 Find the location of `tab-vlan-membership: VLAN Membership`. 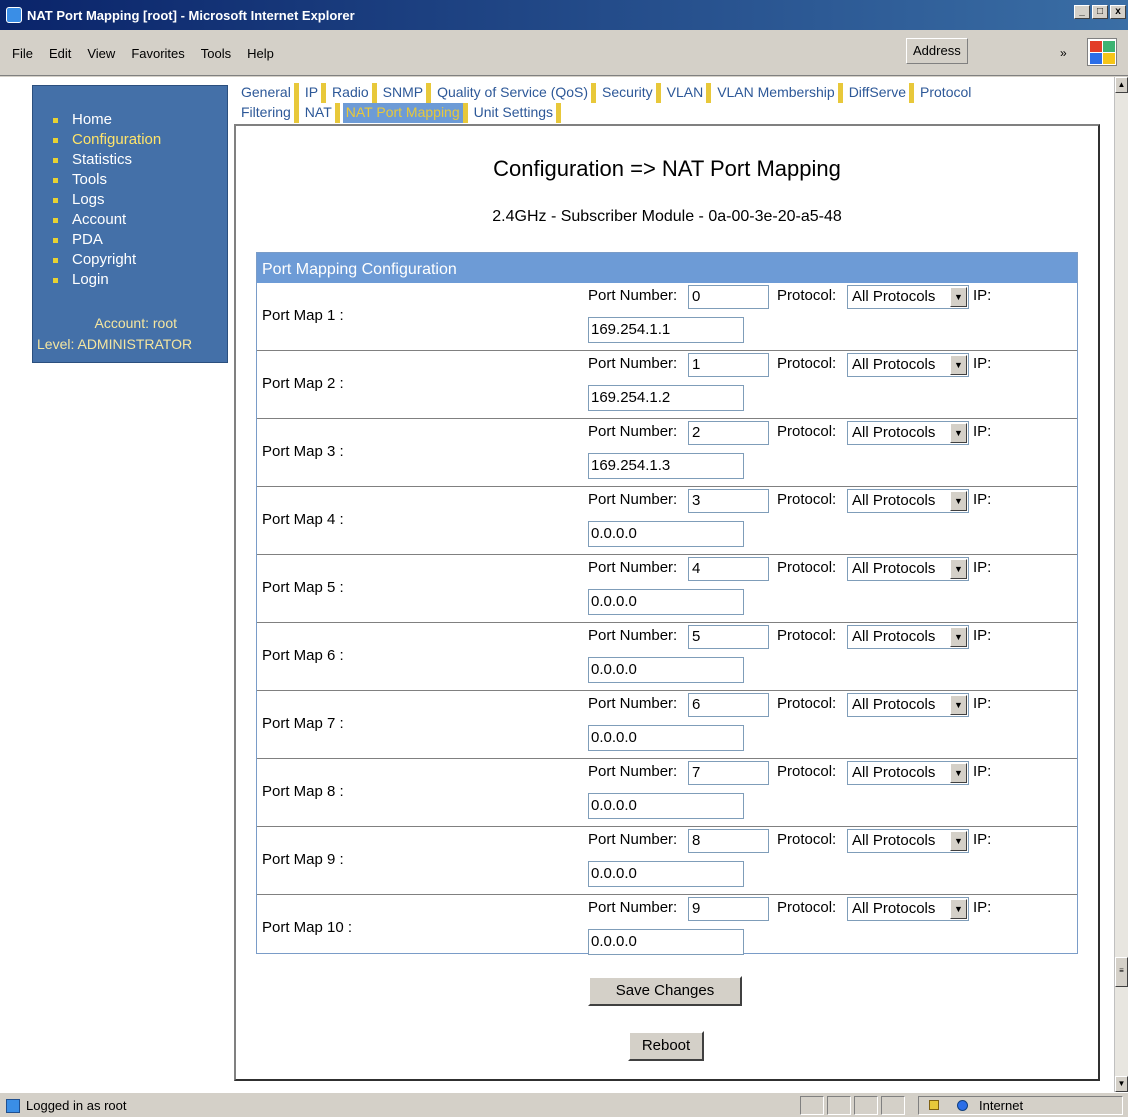

tab-vlan-membership: VLAN Membership is located at coordinates (778, 93).